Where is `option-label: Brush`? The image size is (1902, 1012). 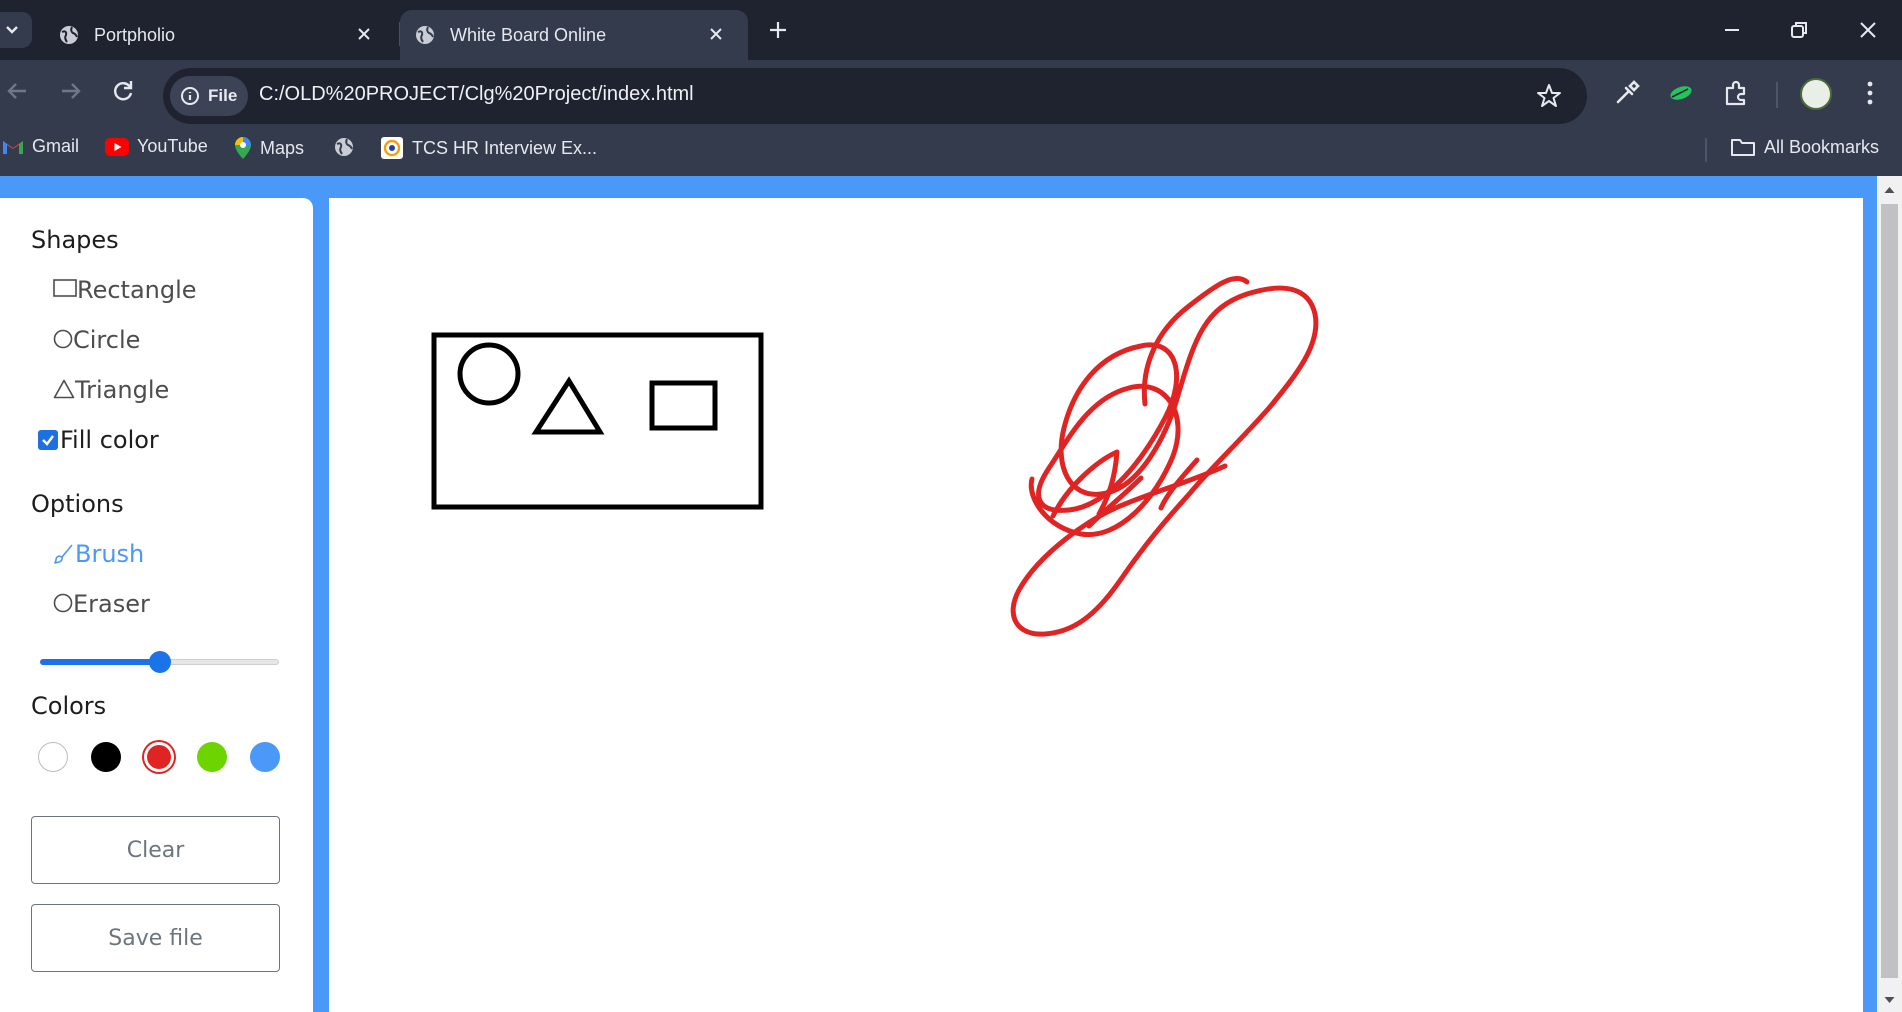 option-label: Brush is located at coordinates (110, 554).